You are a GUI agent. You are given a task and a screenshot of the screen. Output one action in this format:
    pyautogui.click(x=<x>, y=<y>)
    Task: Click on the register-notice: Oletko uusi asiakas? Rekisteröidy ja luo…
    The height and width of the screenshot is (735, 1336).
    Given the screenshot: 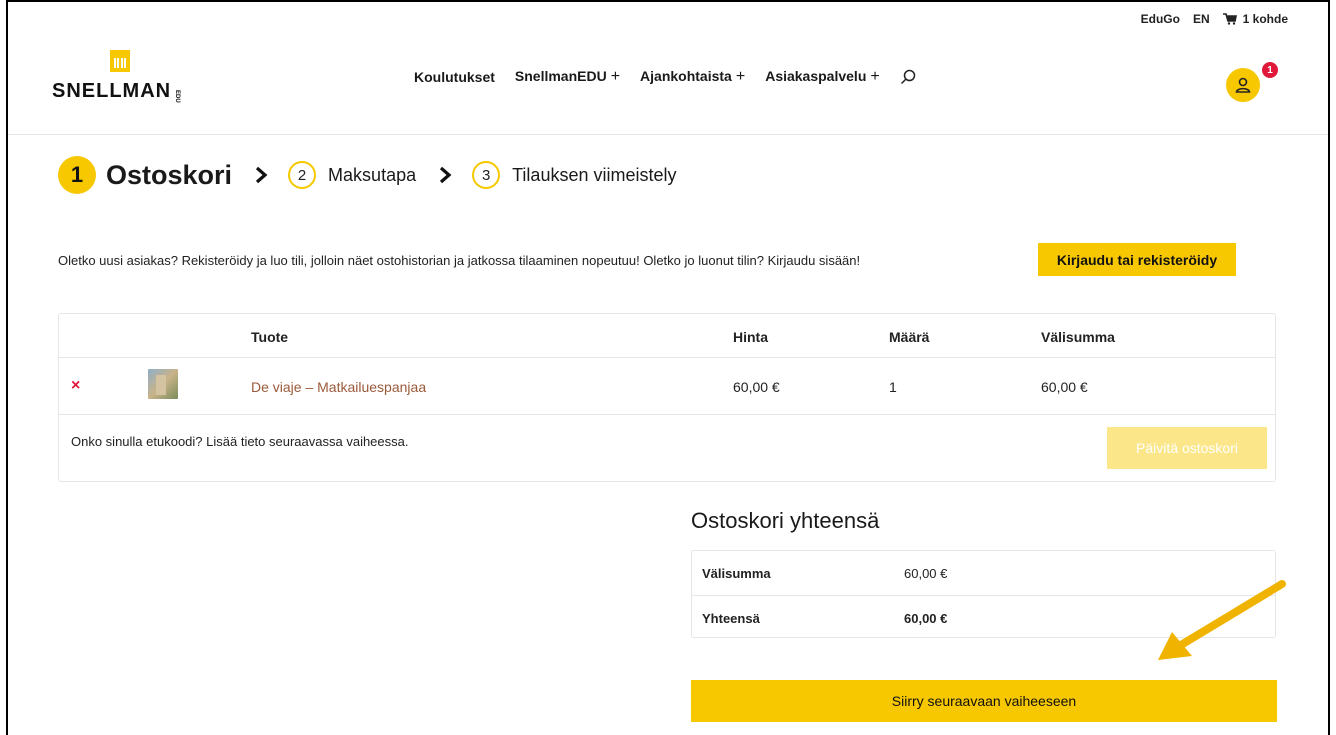 What is the action you would take?
    pyautogui.click(x=459, y=260)
    